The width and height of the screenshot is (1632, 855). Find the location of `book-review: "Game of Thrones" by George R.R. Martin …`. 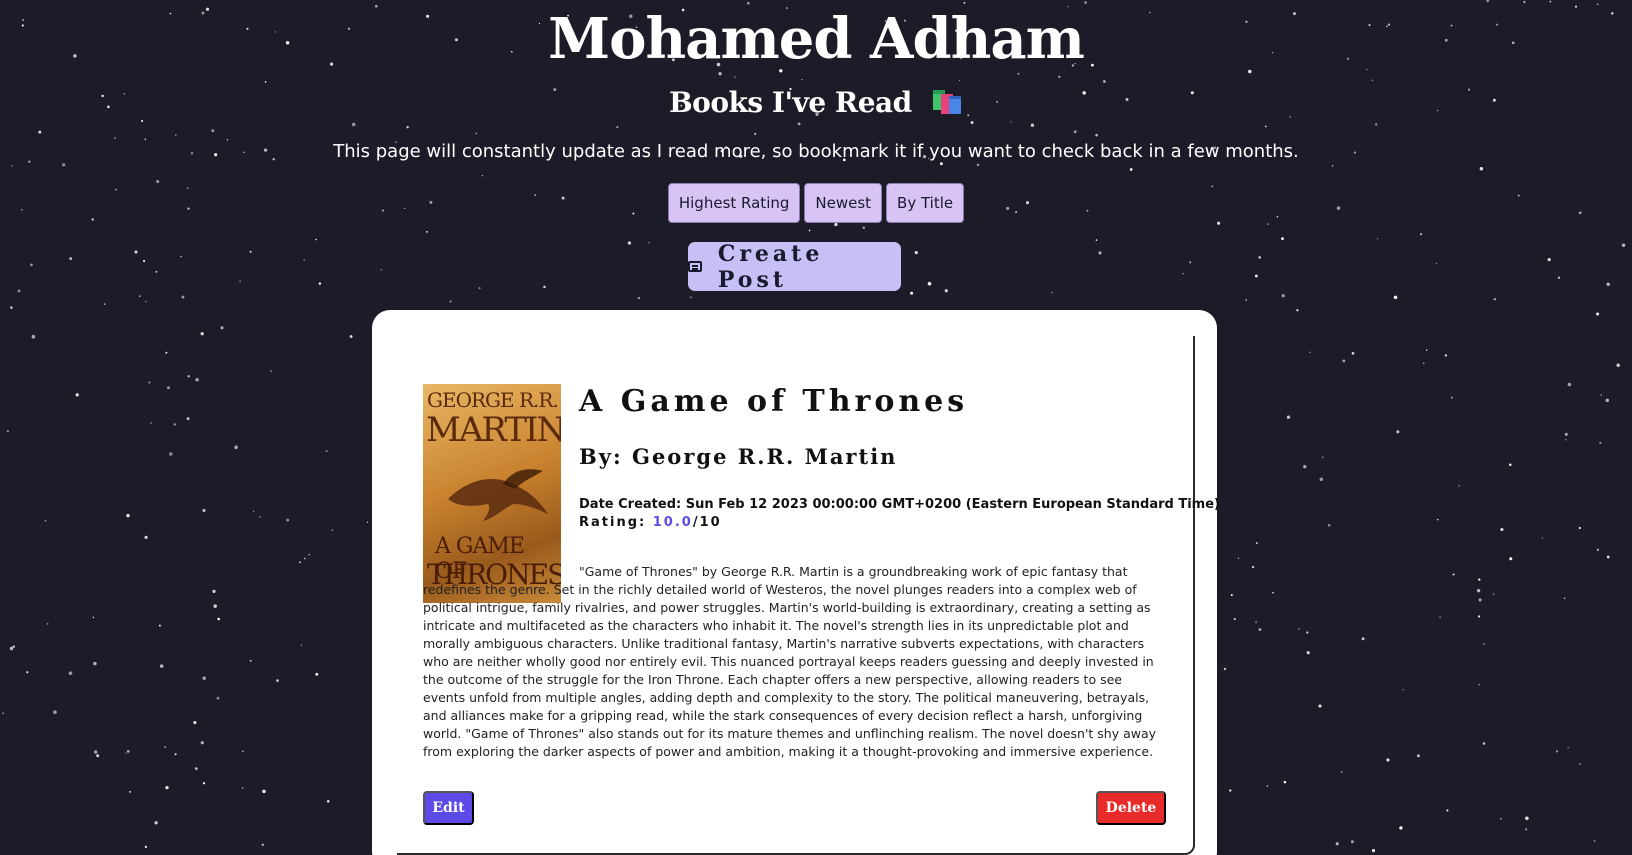

book-review: "Game of Thrones" by George R.R. Martin … is located at coordinates (790, 661).